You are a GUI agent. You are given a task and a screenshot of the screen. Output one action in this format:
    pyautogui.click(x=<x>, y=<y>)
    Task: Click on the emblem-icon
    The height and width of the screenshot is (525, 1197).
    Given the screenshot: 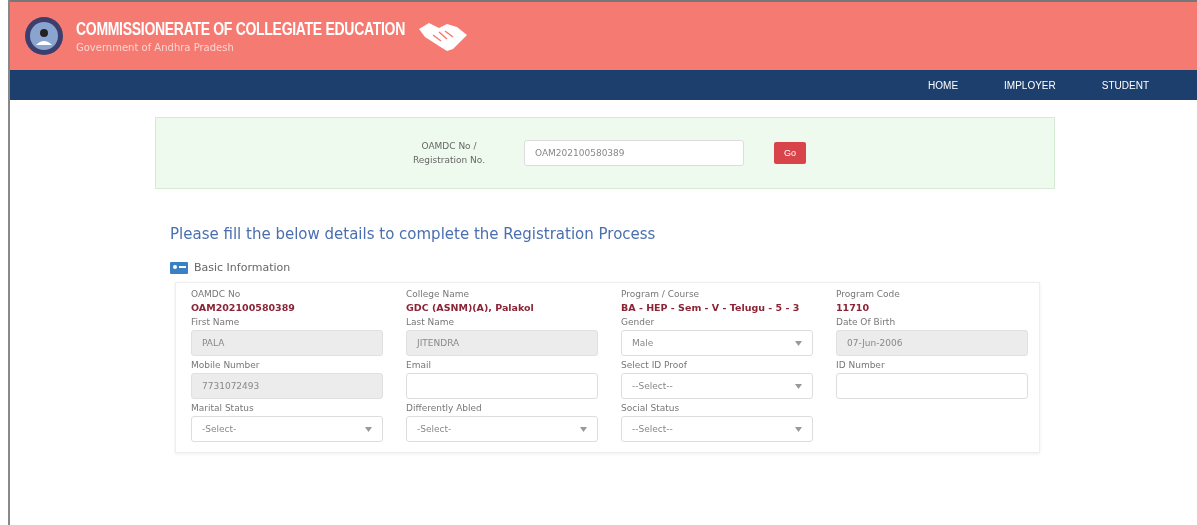 What is the action you would take?
    pyautogui.click(x=44, y=36)
    